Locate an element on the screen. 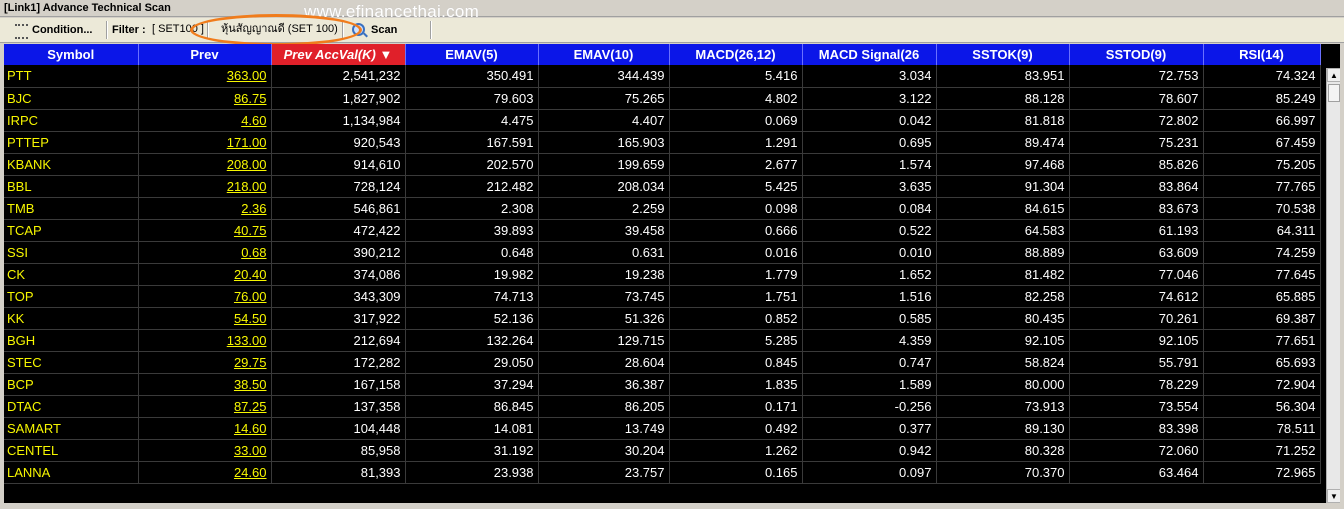  column-header-9: RSI(14) is located at coordinates (1262, 54).